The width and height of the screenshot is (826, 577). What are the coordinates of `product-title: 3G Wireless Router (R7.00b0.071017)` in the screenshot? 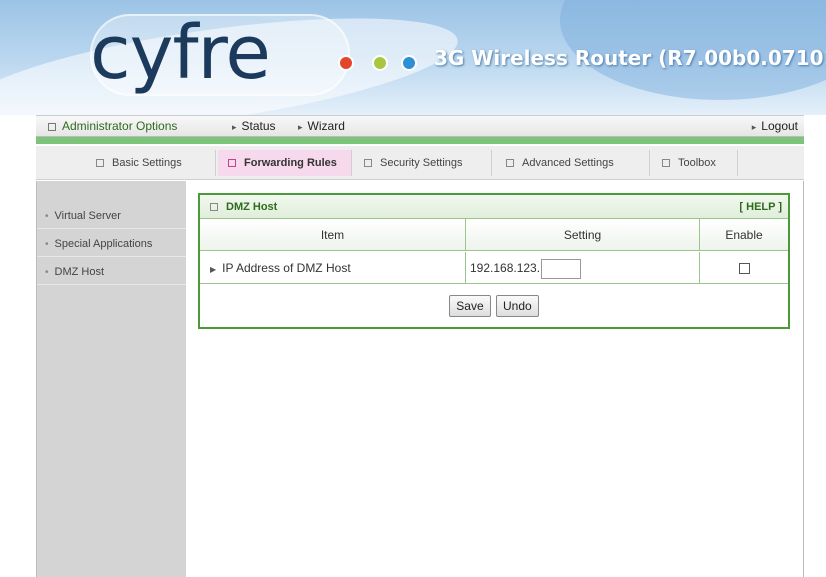 It's located at (630, 58).